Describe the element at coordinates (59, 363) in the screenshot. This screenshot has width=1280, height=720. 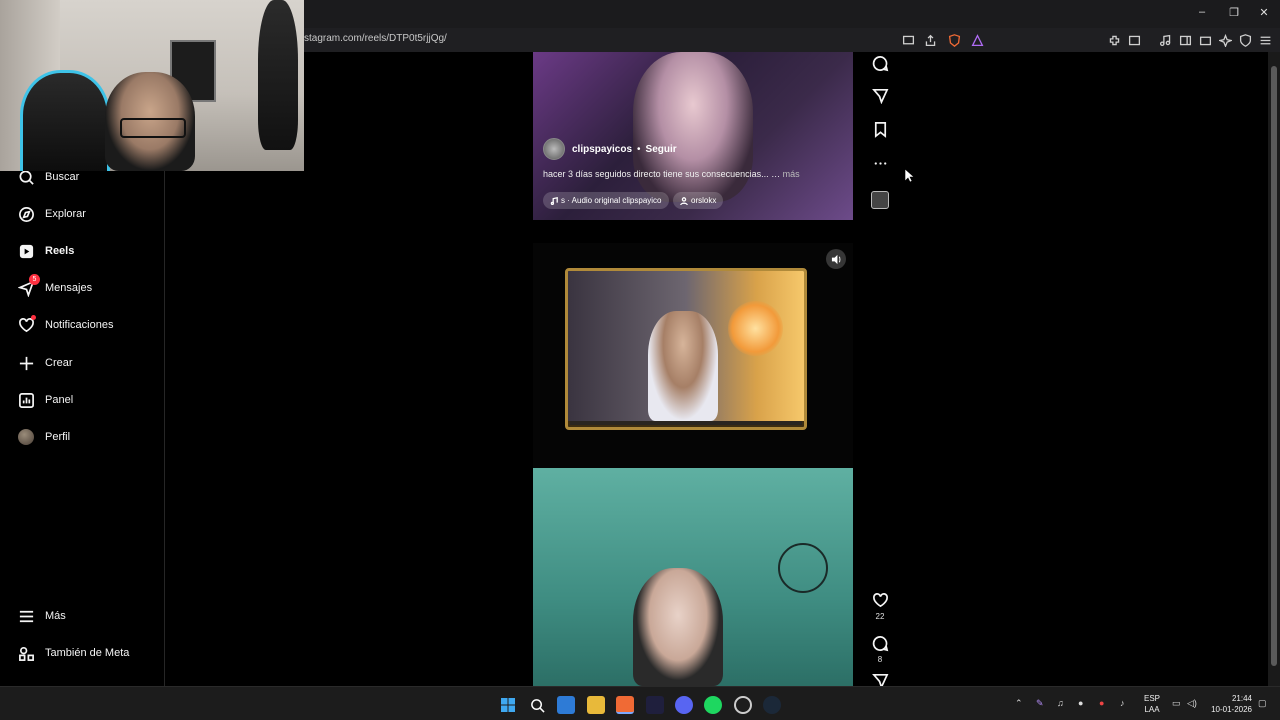
I see `sidebar-item-label: Crear` at that location.